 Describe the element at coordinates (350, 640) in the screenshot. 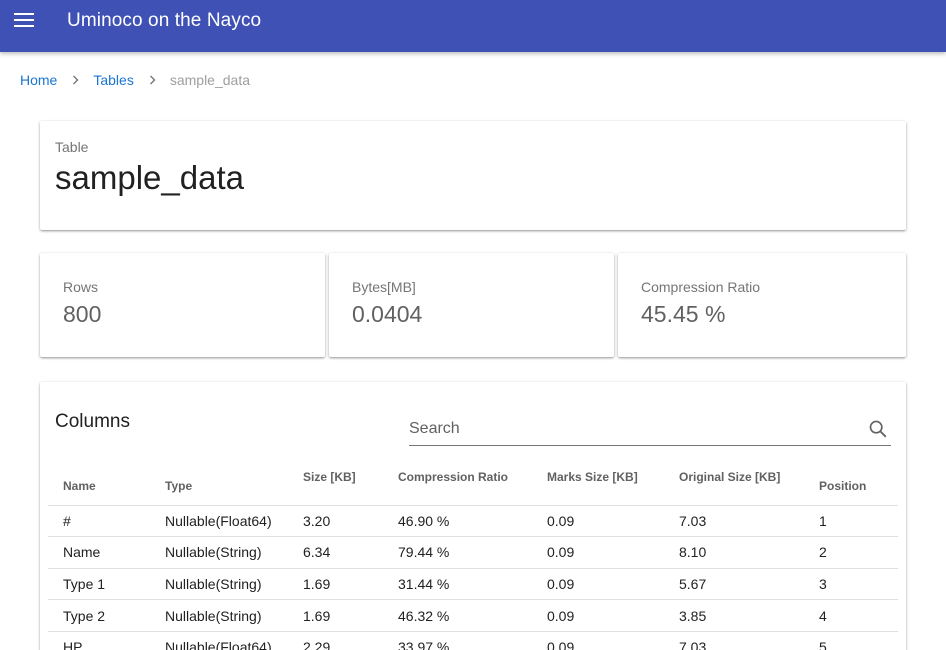

I see `cell-size: 2.29` at that location.